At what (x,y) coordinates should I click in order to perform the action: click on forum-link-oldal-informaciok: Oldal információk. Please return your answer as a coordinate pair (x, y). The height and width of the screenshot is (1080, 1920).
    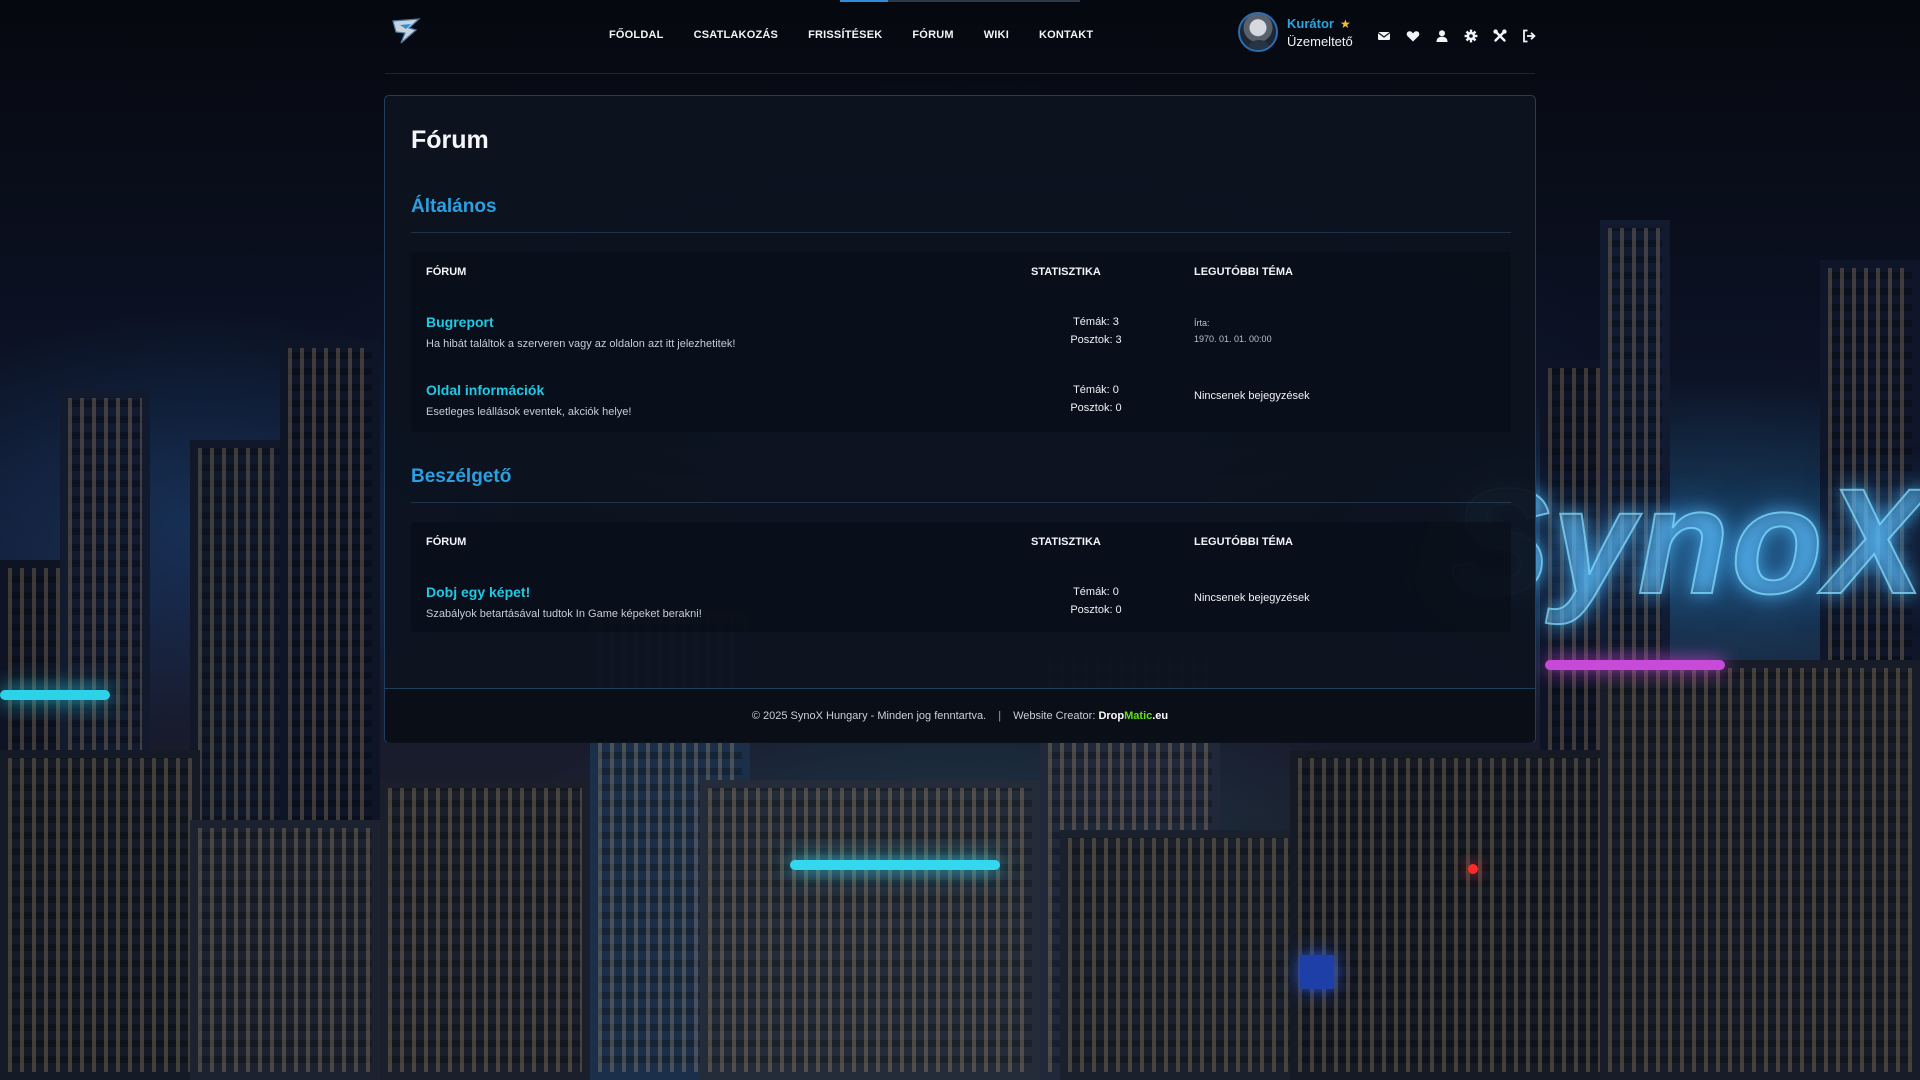
    Looking at the image, I should click on (485, 390).